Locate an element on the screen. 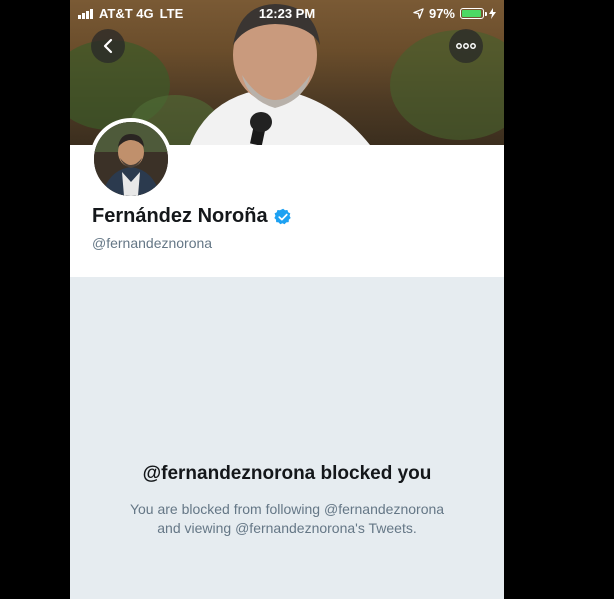 Image resolution: width=614 pixels, height=599 pixels. verified-badge-icon is located at coordinates (282, 216).